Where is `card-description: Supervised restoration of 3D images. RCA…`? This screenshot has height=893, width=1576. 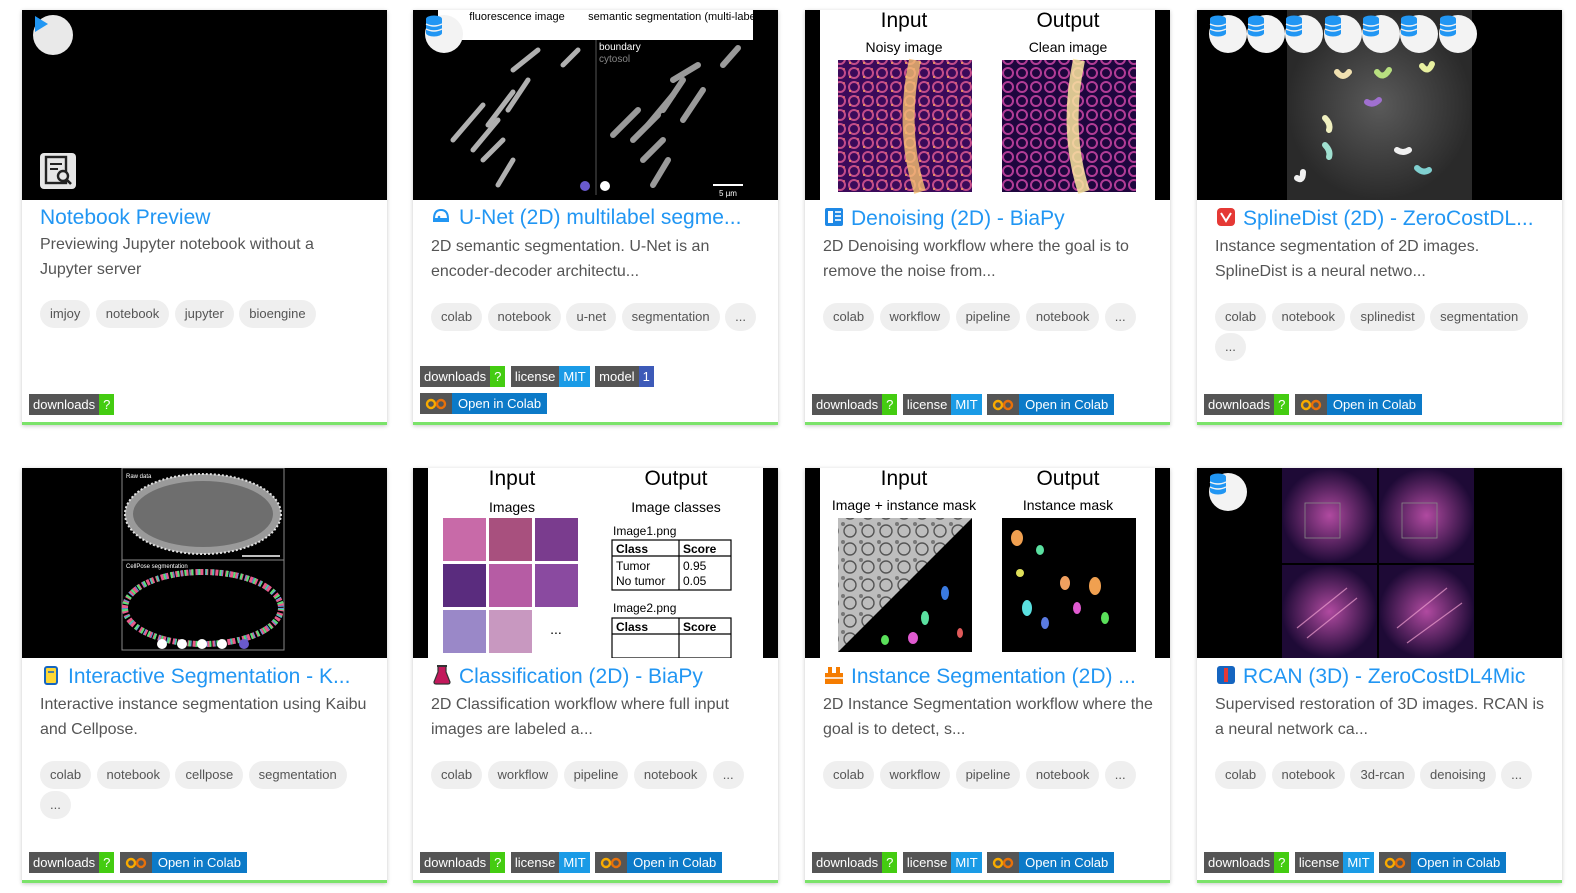 card-description: Supervised restoration of 3D images. RCA… is located at coordinates (1380, 717).